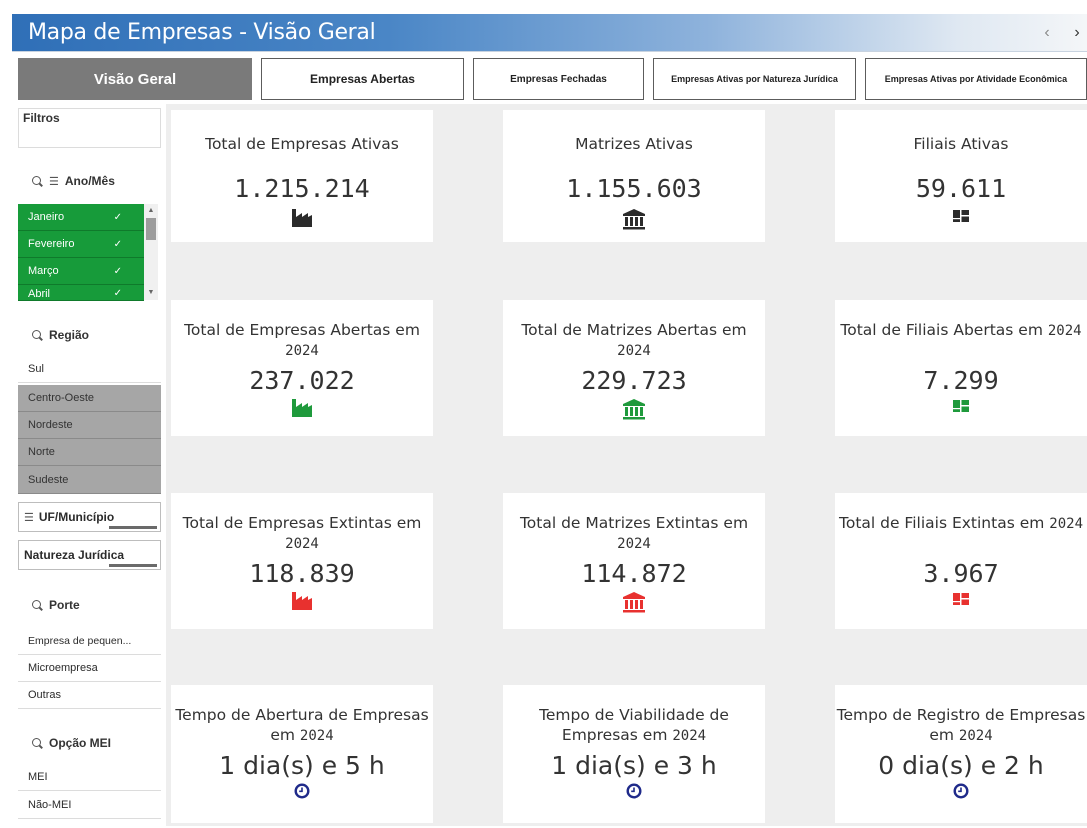 The image size is (1087, 828). What do you see at coordinates (89, 480) in the screenshot?
I see `list-item-sudeste: Sudeste` at bounding box center [89, 480].